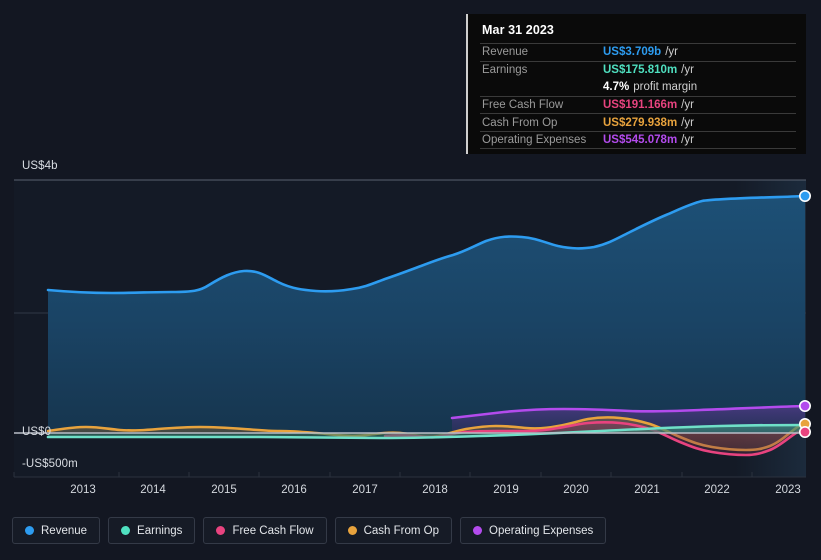 Image resolution: width=821 pixels, height=560 pixels. What do you see at coordinates (64, 530) in the screenshot?
I see `legend-item-label: Revenue` at bounding box center [64, 530].